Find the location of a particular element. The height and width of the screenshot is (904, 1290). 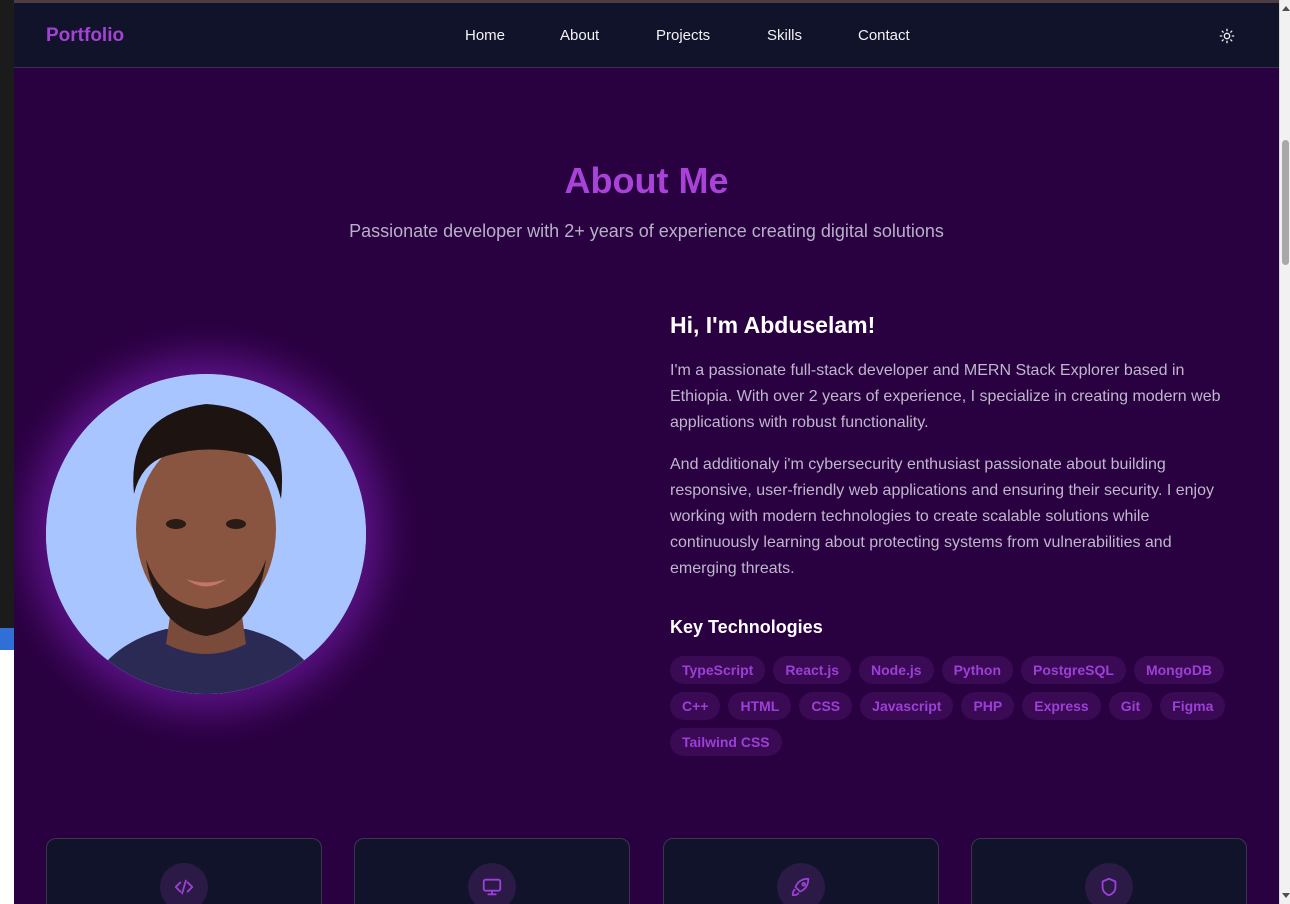

person-portrait-illustration is located at coordinates (206, 534).